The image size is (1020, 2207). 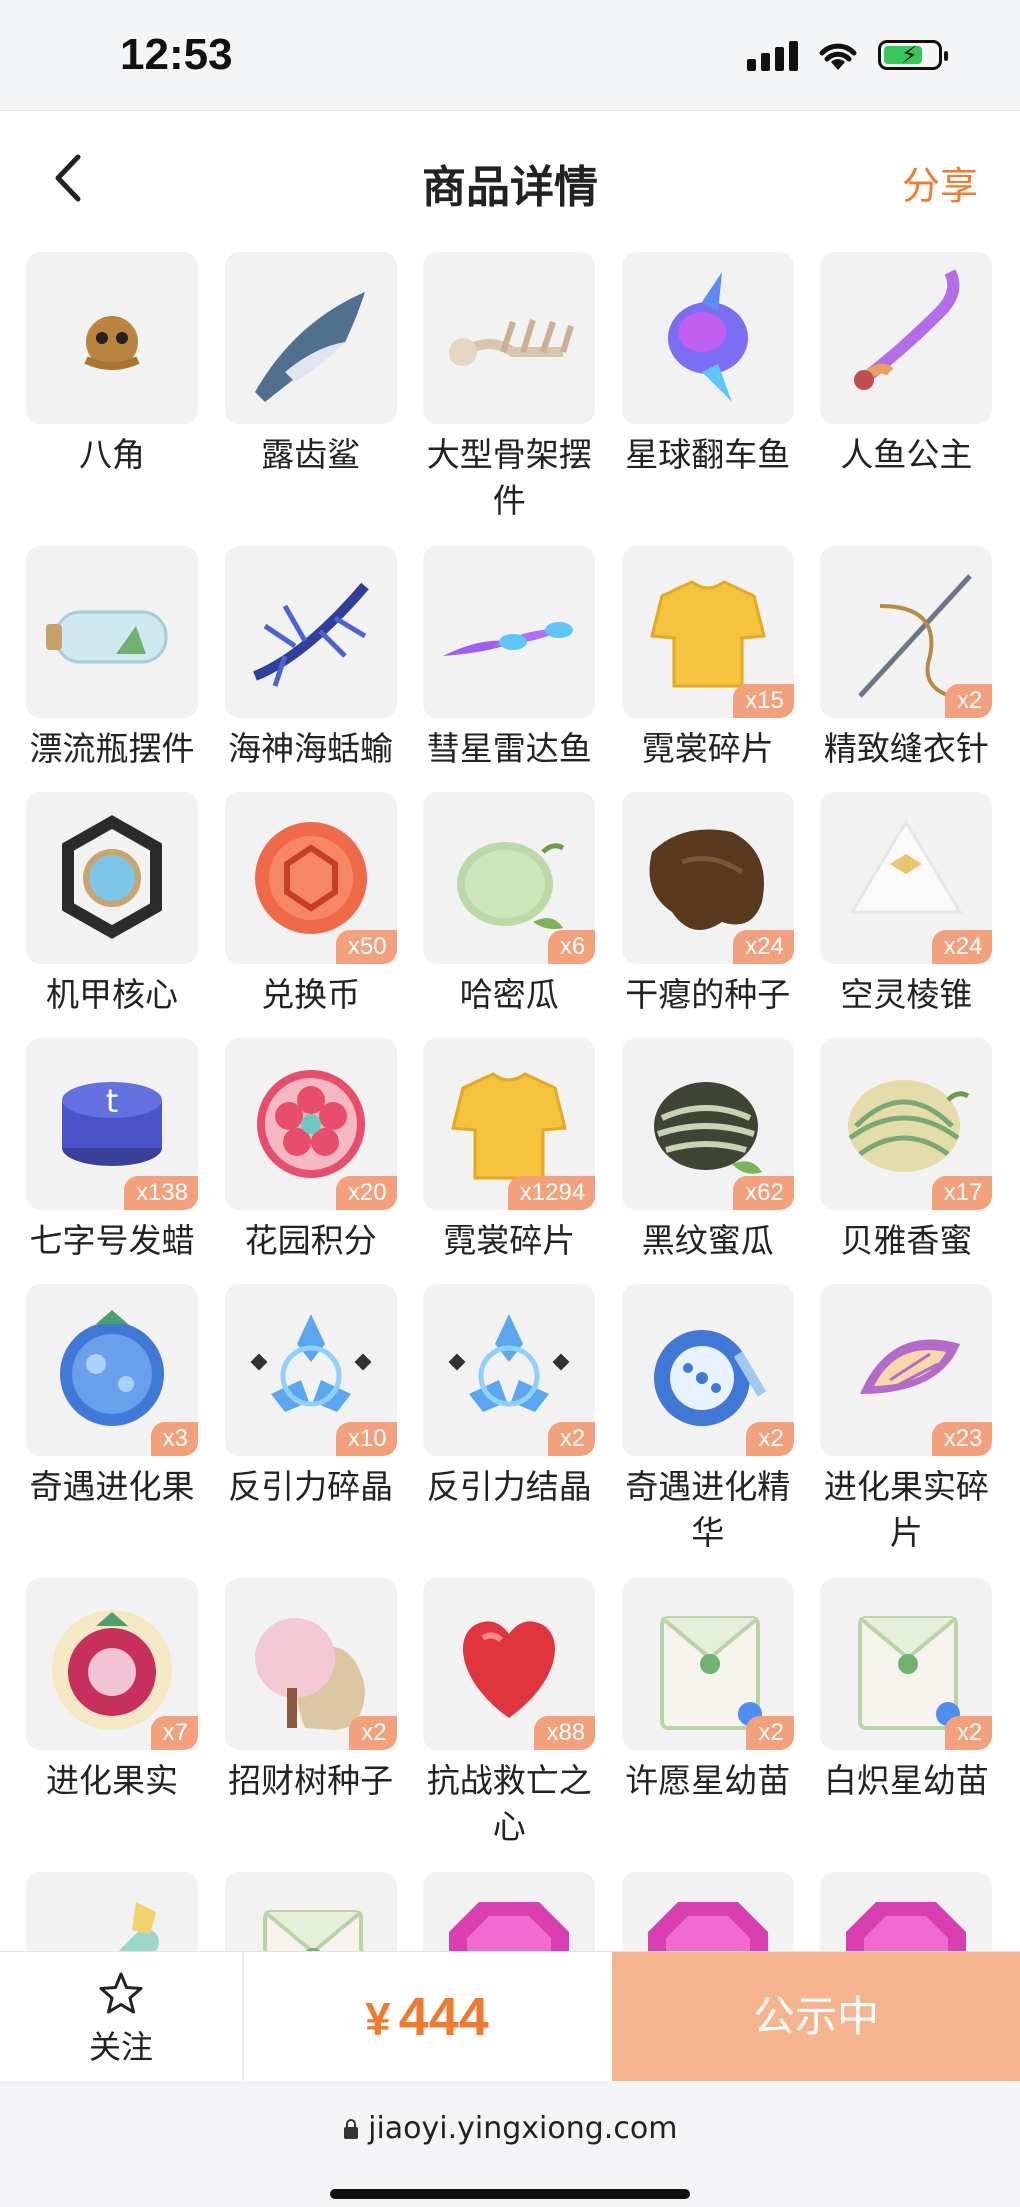 I want to click on grid-item: x3 奇遇进化果, so click(x=112, y=1397).